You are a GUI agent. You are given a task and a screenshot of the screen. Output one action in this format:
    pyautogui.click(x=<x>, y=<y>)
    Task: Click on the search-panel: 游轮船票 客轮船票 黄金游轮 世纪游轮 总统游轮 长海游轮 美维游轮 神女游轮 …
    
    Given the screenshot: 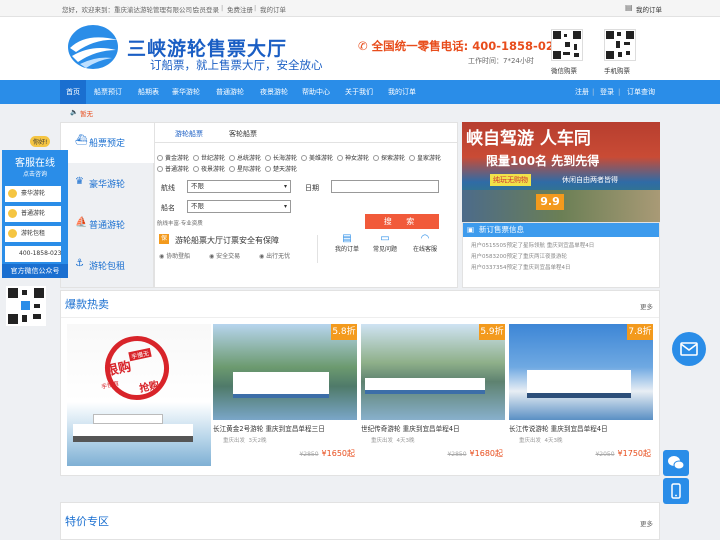 What is the action you would take?
    pyautogui.click(x=306, y=205)
    